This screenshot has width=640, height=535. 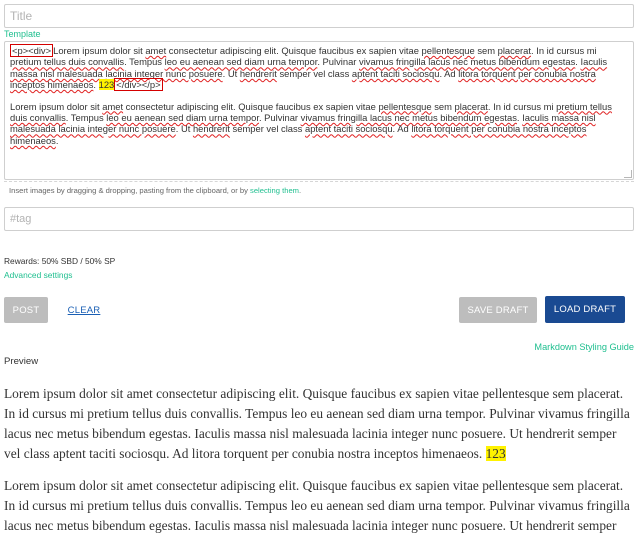 What do you see at coordinates (498, 310) in the screenshot?
I see `save-draft-button: Save Draft` at bounding box center [498, 310].